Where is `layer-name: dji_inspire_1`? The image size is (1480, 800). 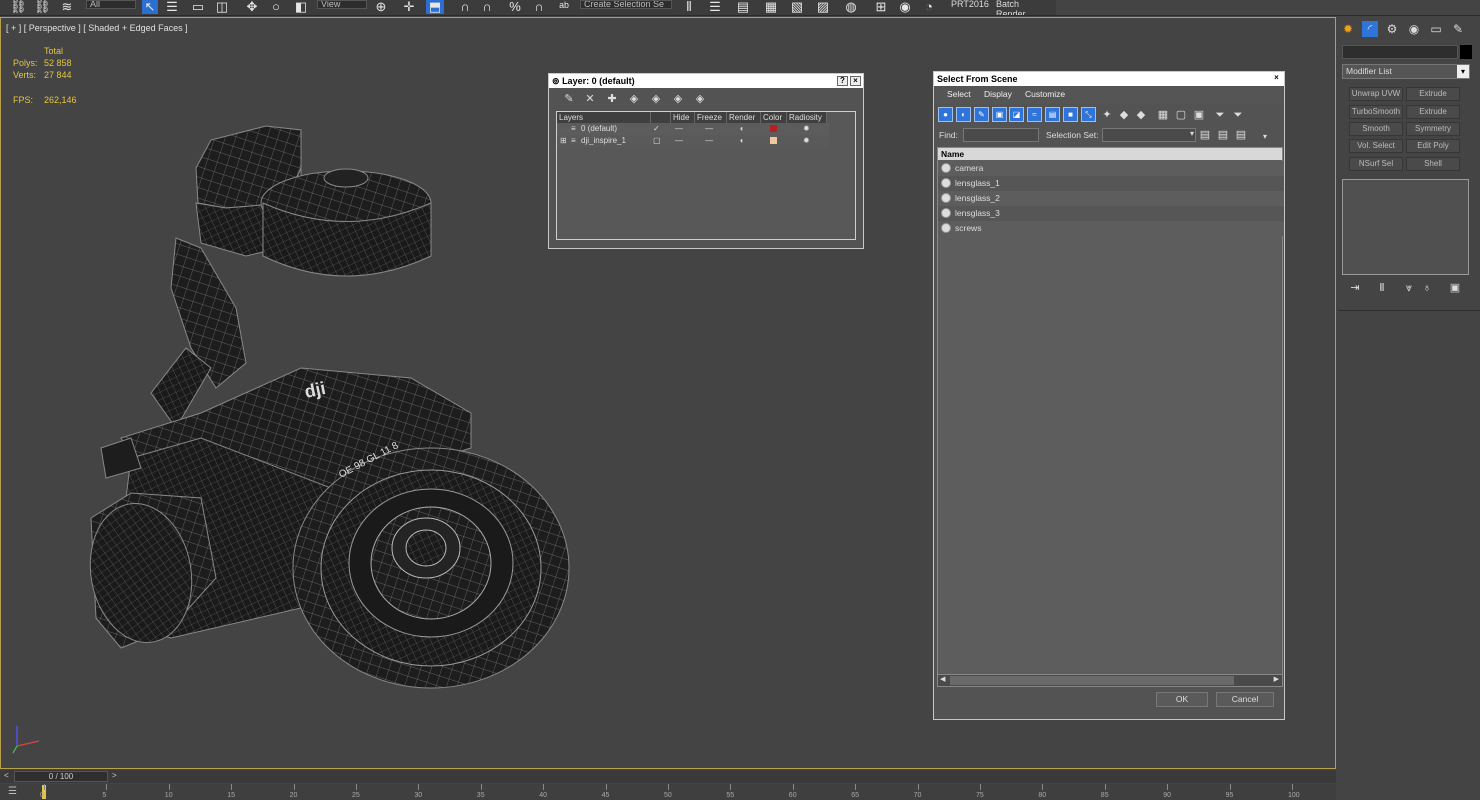
layer-name: dji_inspire_1 is located at coordinates (603, 140).